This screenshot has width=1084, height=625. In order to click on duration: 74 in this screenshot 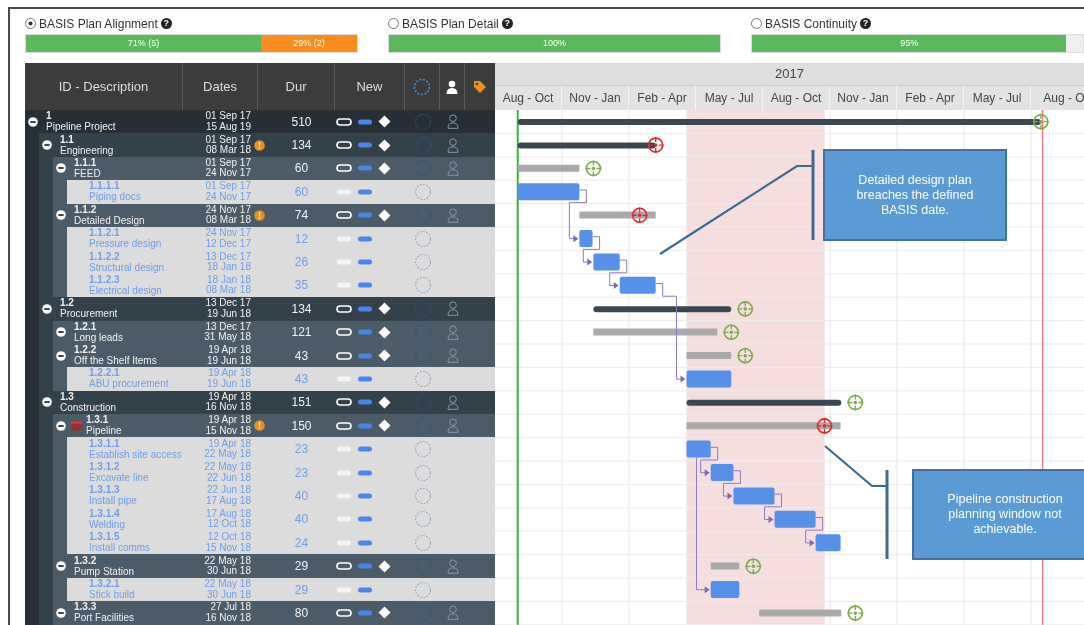, I will do `click(301, 216)`.